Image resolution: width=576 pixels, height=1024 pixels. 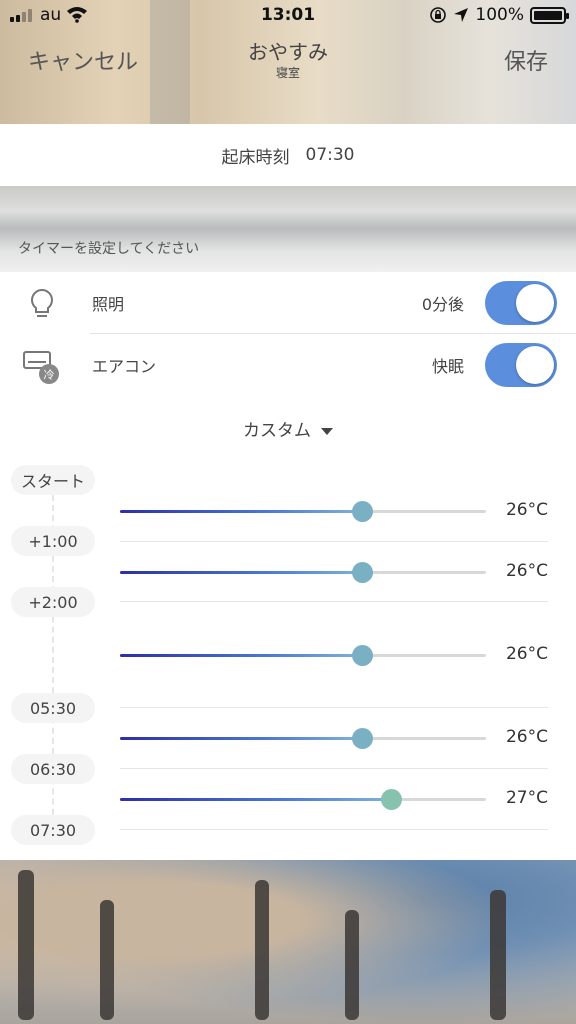 What do you see at coordinates (53, 602) in the screenshot?
I see `timeline-label: +2:00` at bounding box center [53, 602].